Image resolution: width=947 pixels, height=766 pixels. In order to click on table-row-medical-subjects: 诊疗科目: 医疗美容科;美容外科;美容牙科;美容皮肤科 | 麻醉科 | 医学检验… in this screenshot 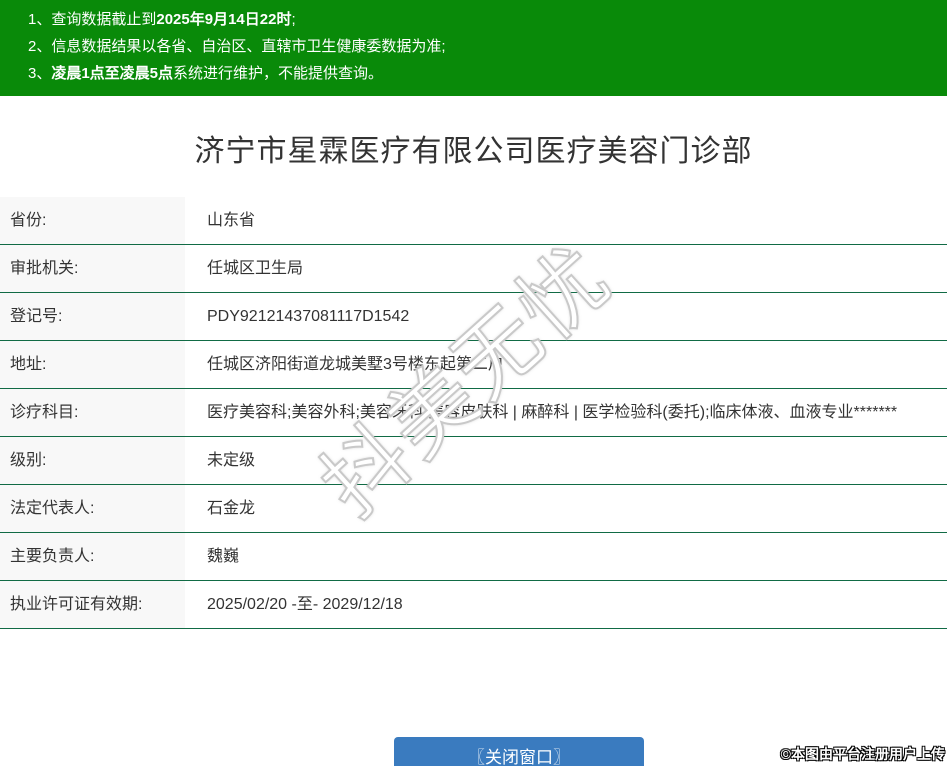, I will do `click(473, 413)`.